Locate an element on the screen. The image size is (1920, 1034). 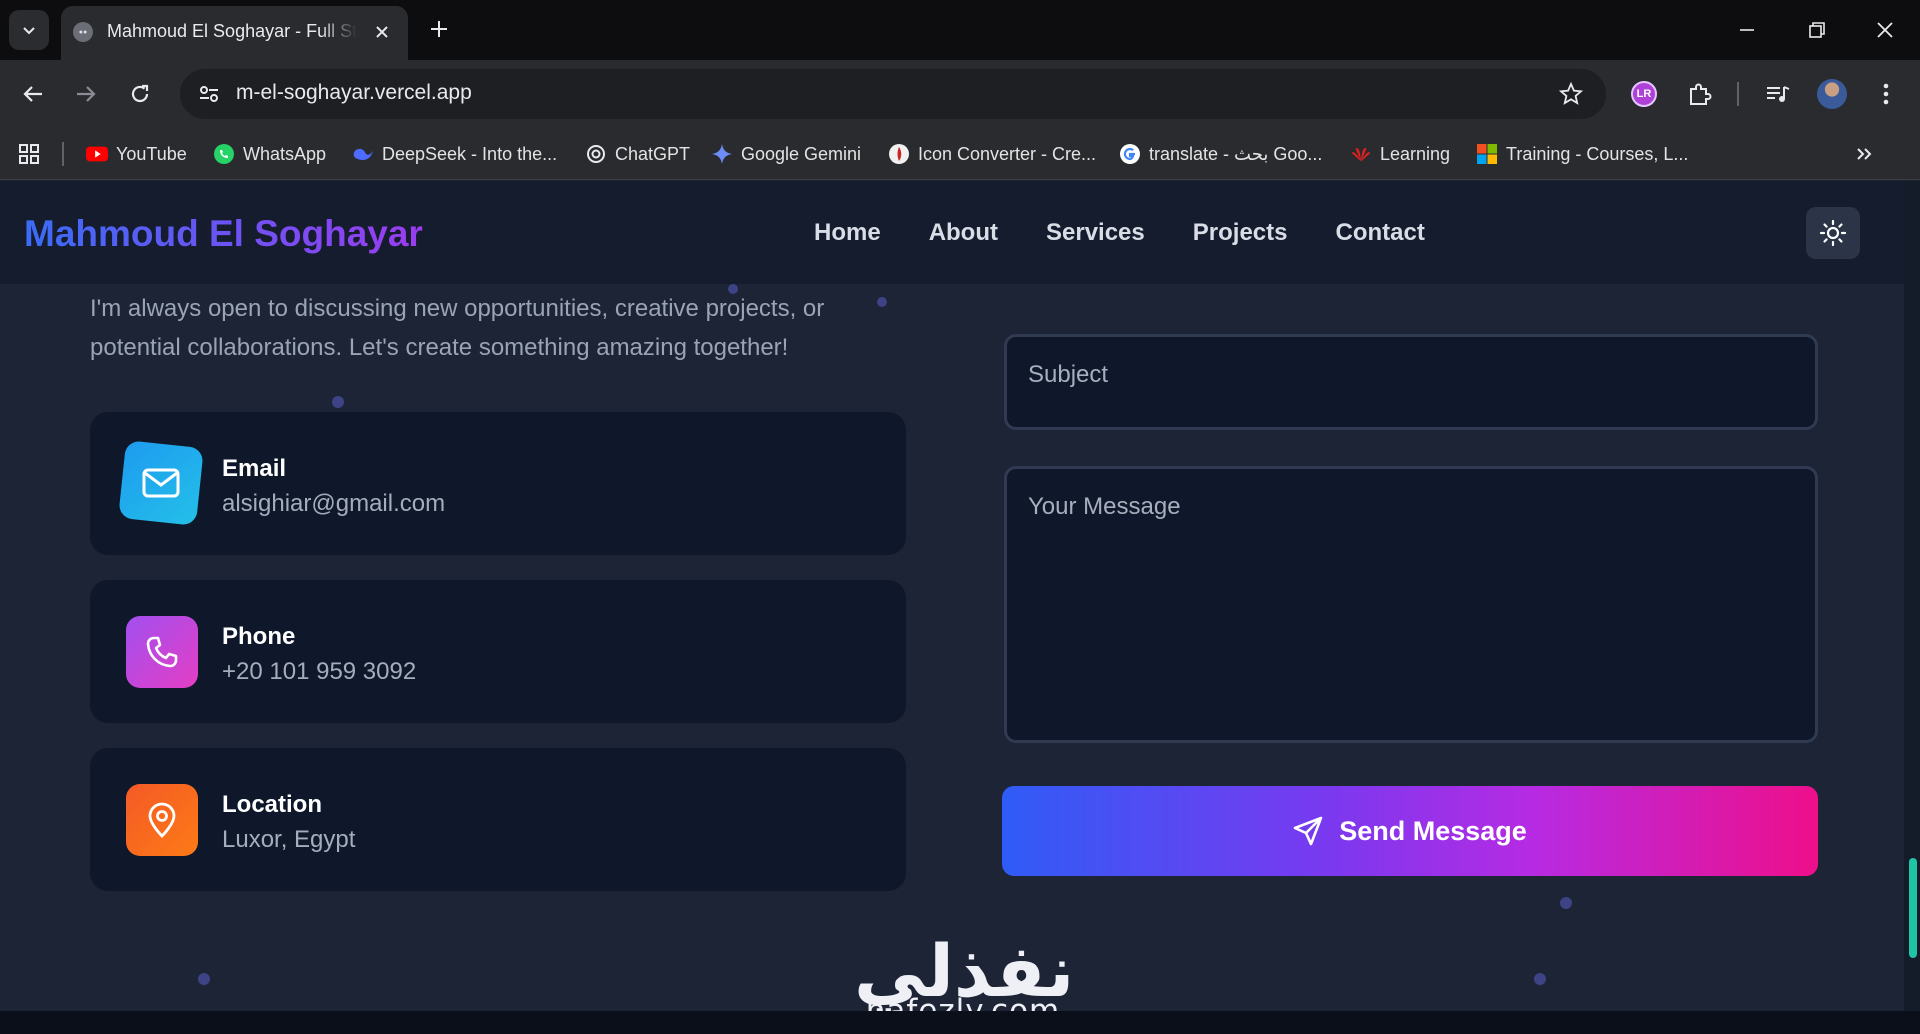
minimize-button is located at coordinates (1747, 30).